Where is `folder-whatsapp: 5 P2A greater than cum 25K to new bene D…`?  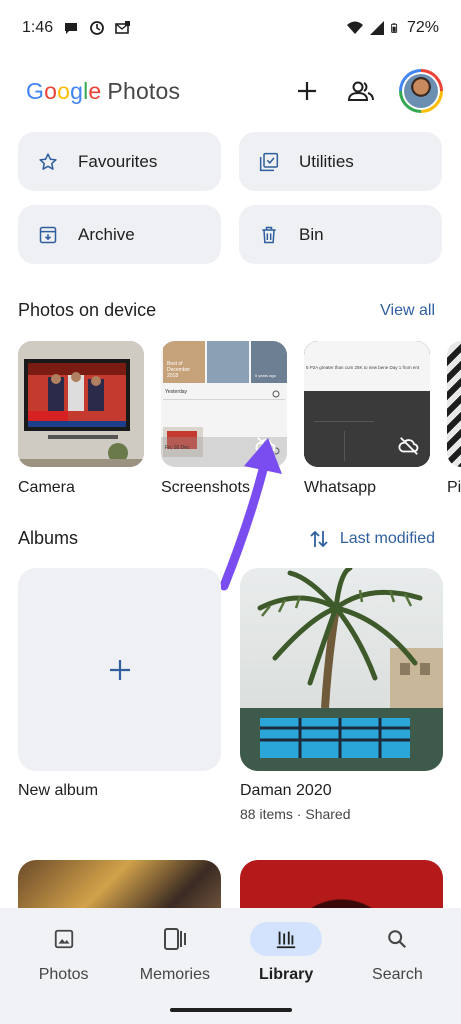 folder-whatsapp: 5 P2A greater than cum 25K to new bene D… is located at coordinates (367, 419).